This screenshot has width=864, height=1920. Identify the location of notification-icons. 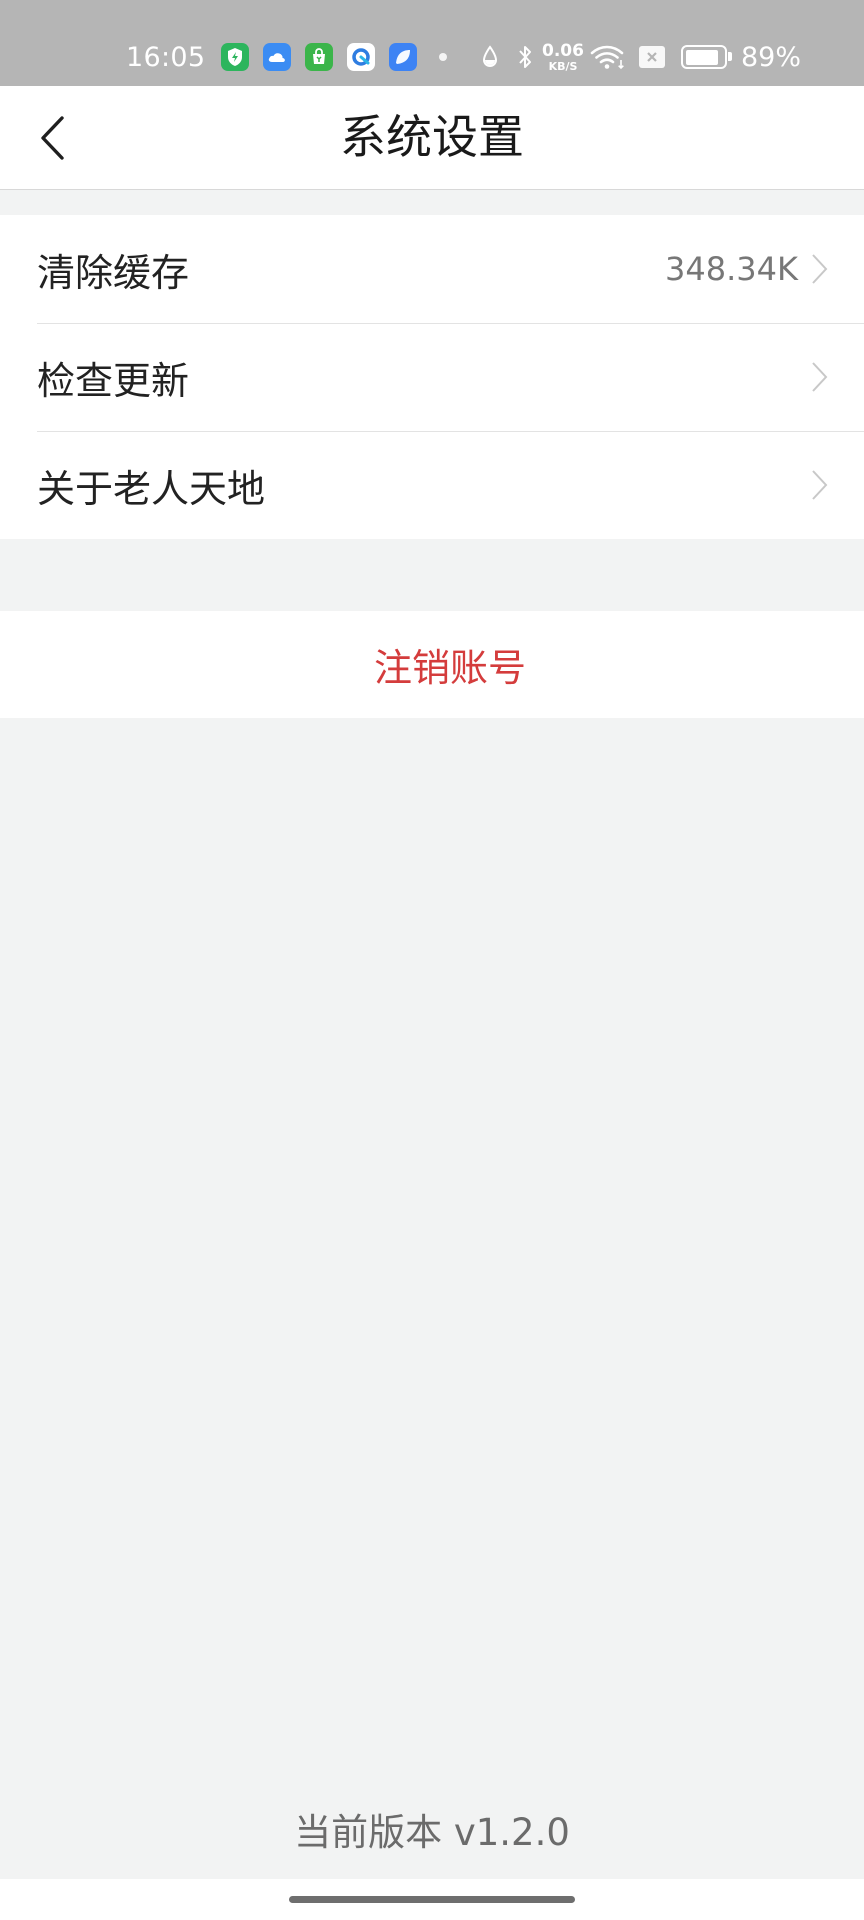
(319, 57).